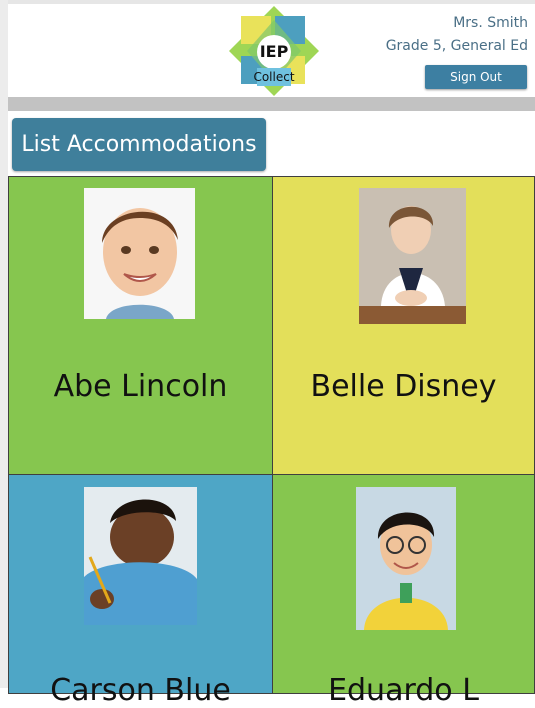  I want to click on list-accommodations-button: List Accommodations, so click(139, 144).